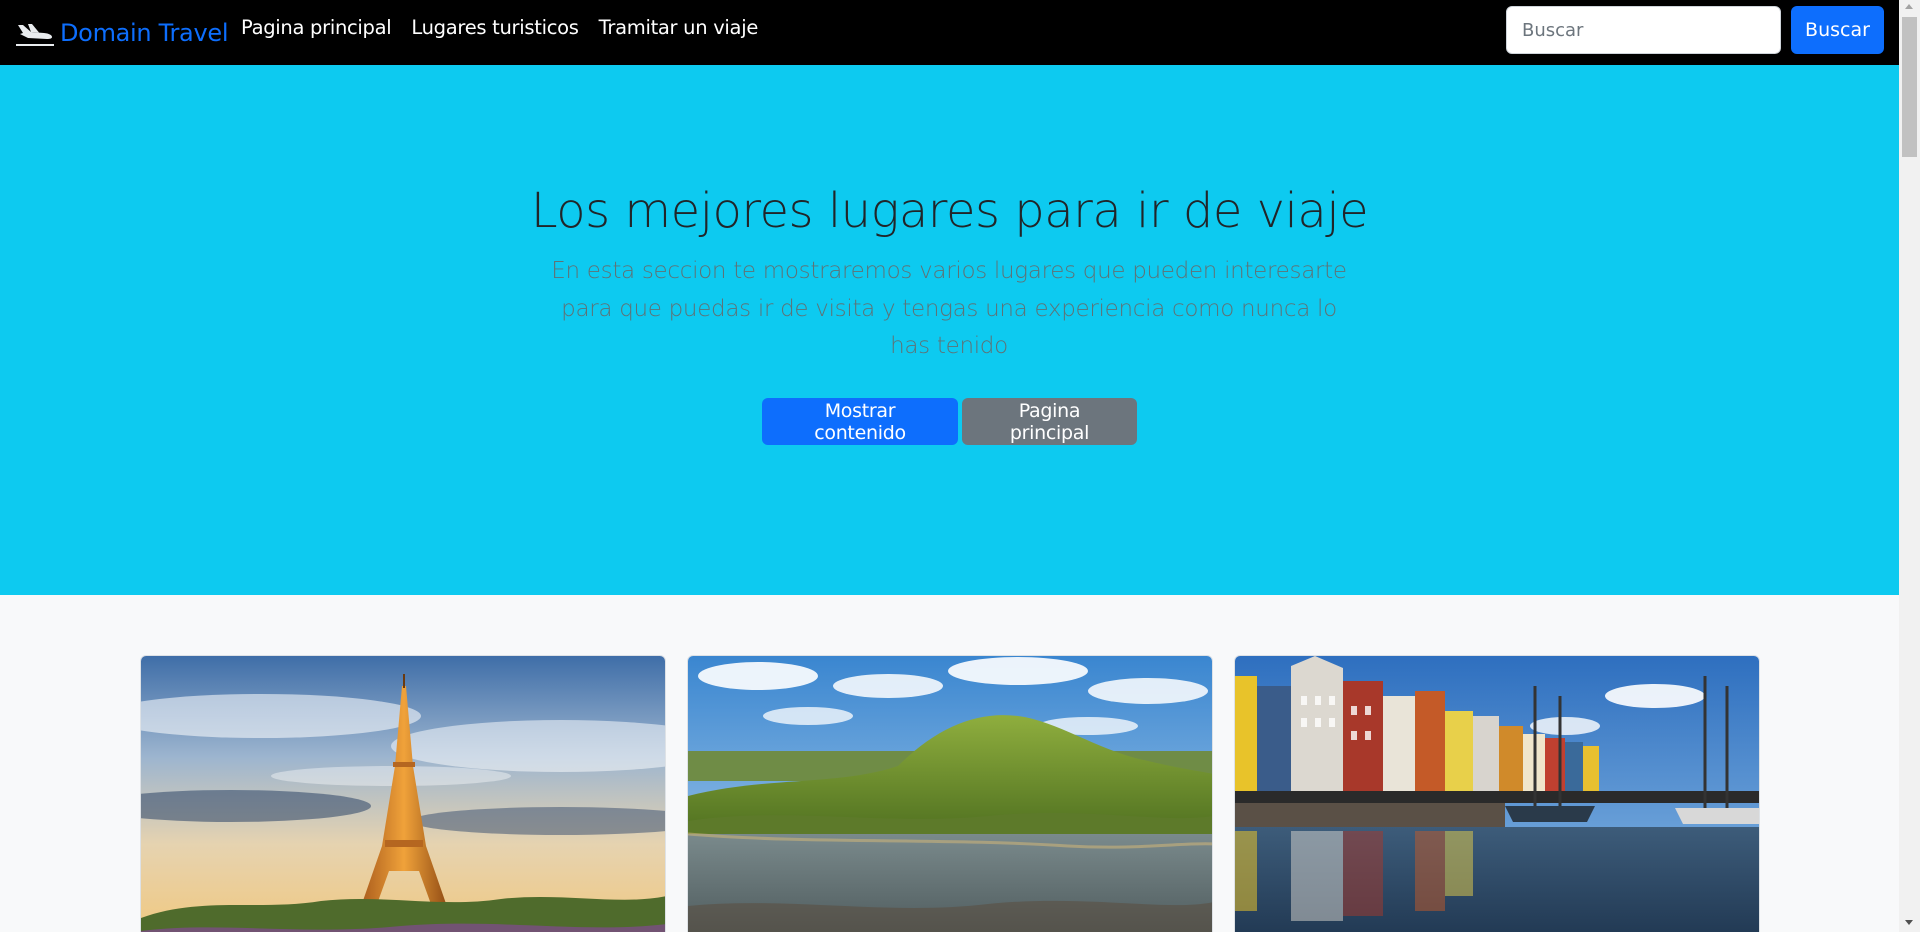 The image size is (1920, 932). Describe the element at coordinates (316, 27) in the screenshot. I see `nav-link-home: Pagina principal` at that location.